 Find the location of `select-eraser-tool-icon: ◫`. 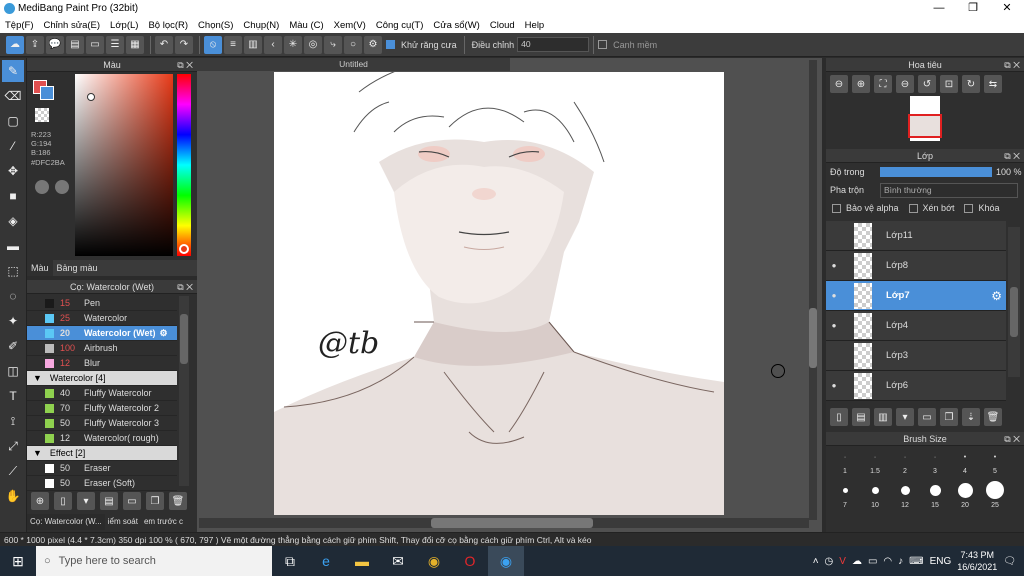

select-eraser-tool-icon: ◫ is located at coordinates (13, 371).